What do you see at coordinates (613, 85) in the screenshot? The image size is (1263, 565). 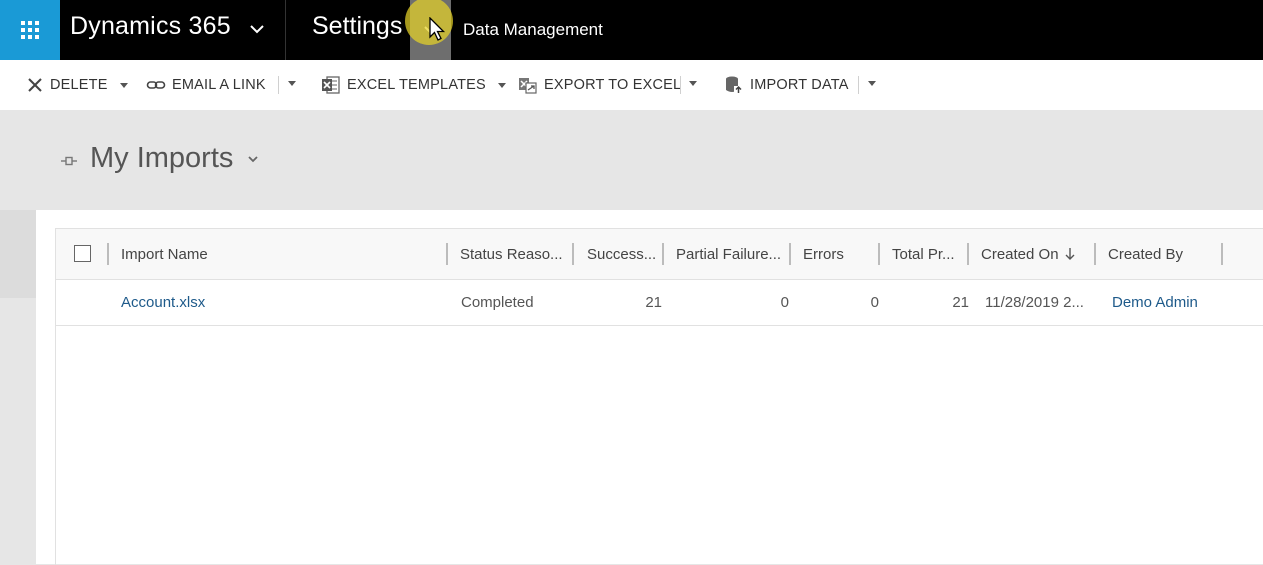 I see `export-to-excel-label: EXPORT TO EXCEL` at bounding box center [613, 85].